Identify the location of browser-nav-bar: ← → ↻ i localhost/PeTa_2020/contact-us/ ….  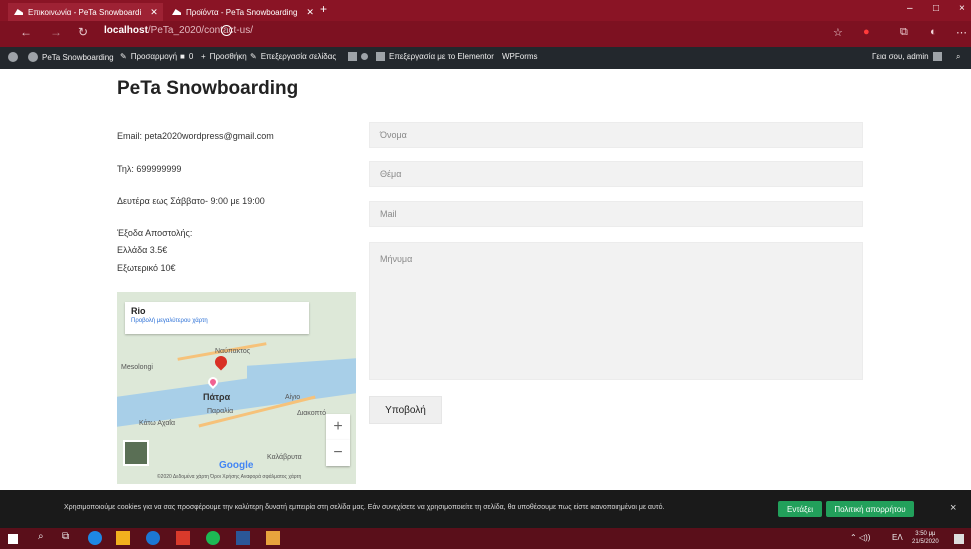
(485, 34).